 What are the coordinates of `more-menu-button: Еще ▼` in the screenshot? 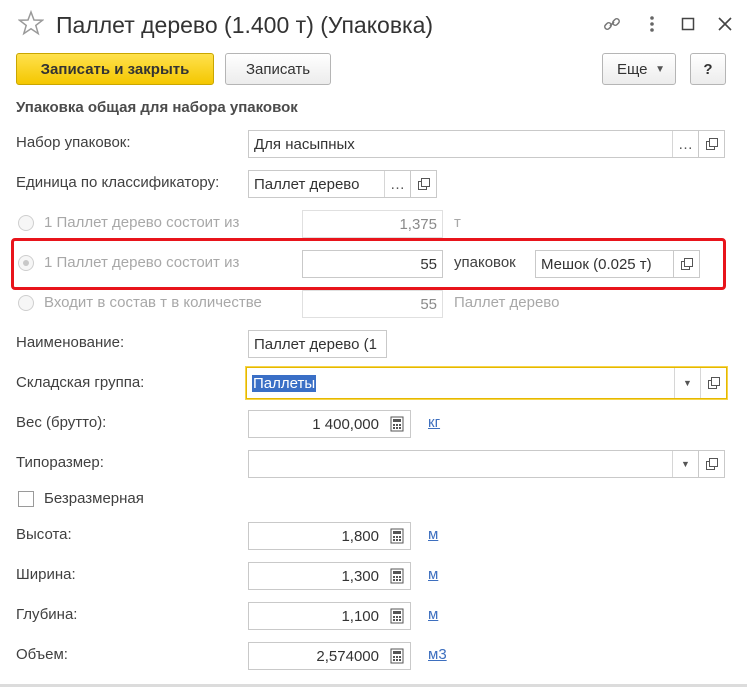 It's located at (639, 69).